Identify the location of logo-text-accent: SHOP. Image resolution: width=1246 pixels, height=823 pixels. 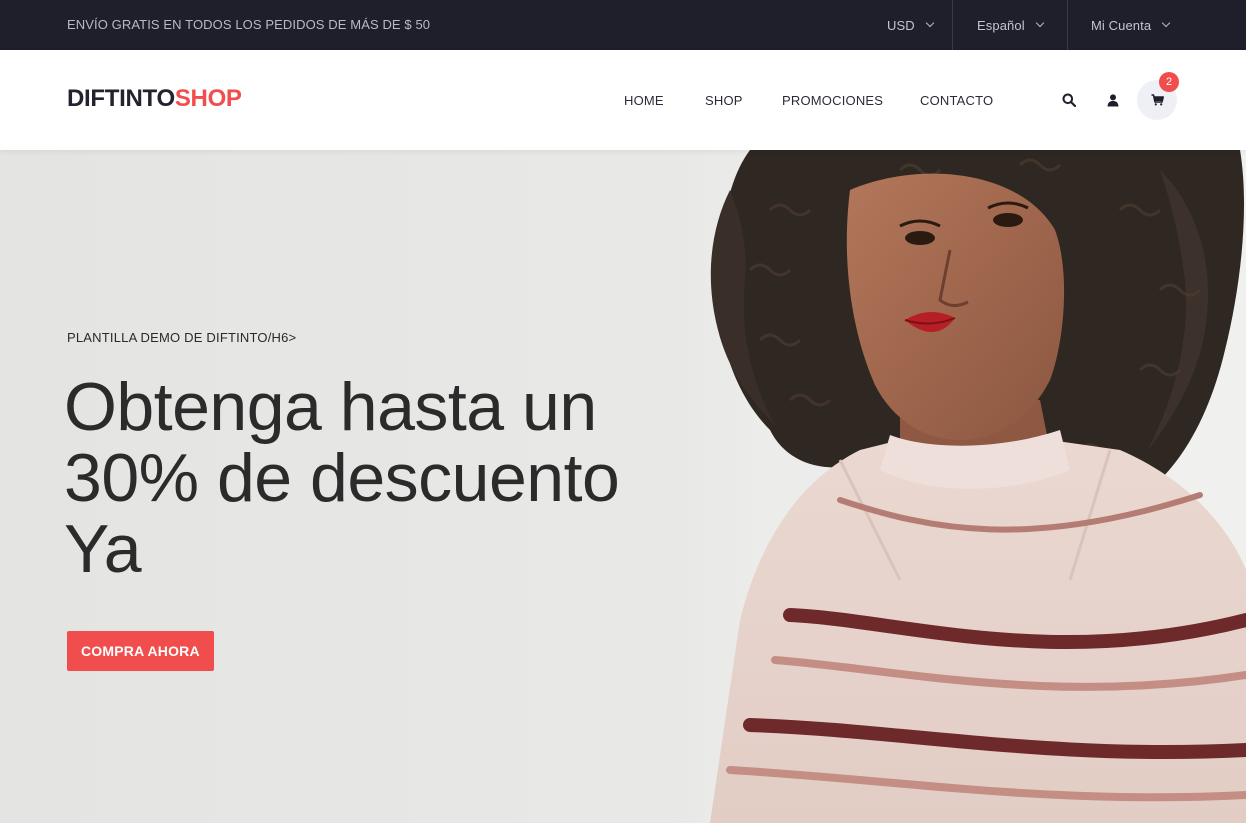
(208, 98).